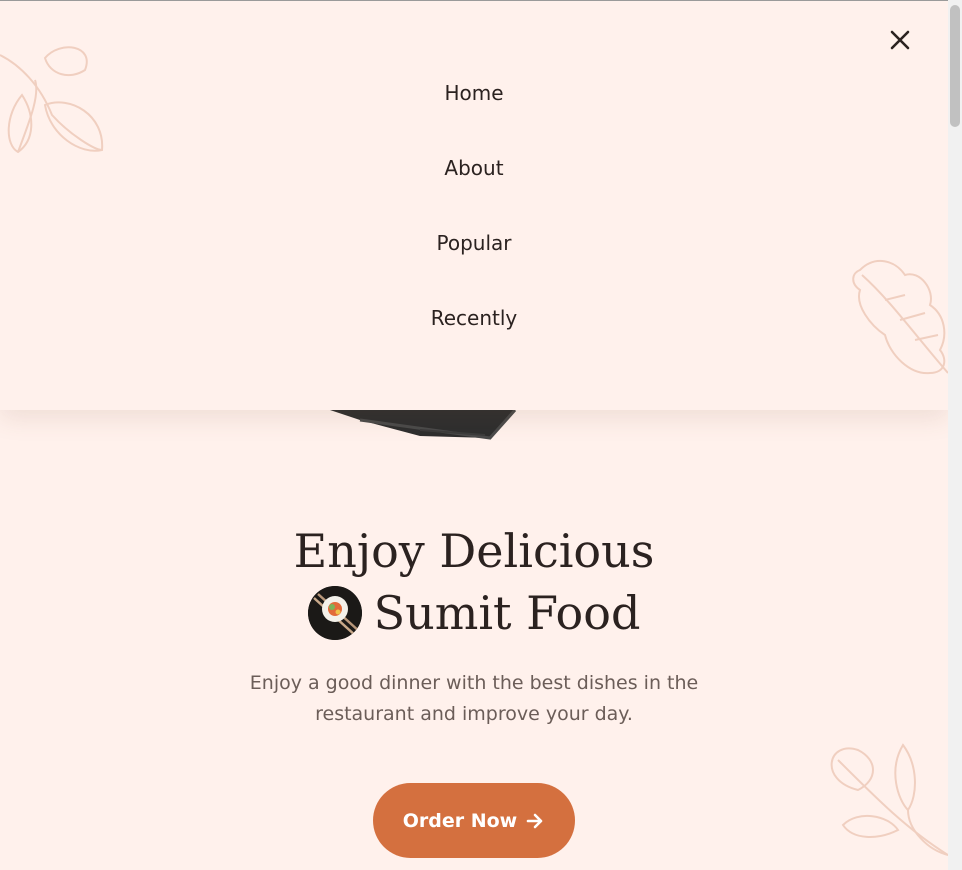 This screenshot has height=870, width=962. What do you see at coordinates (460, 820) in the screenshot?
I see `order-now-label: Order Now` at bounding box center [460, 820].